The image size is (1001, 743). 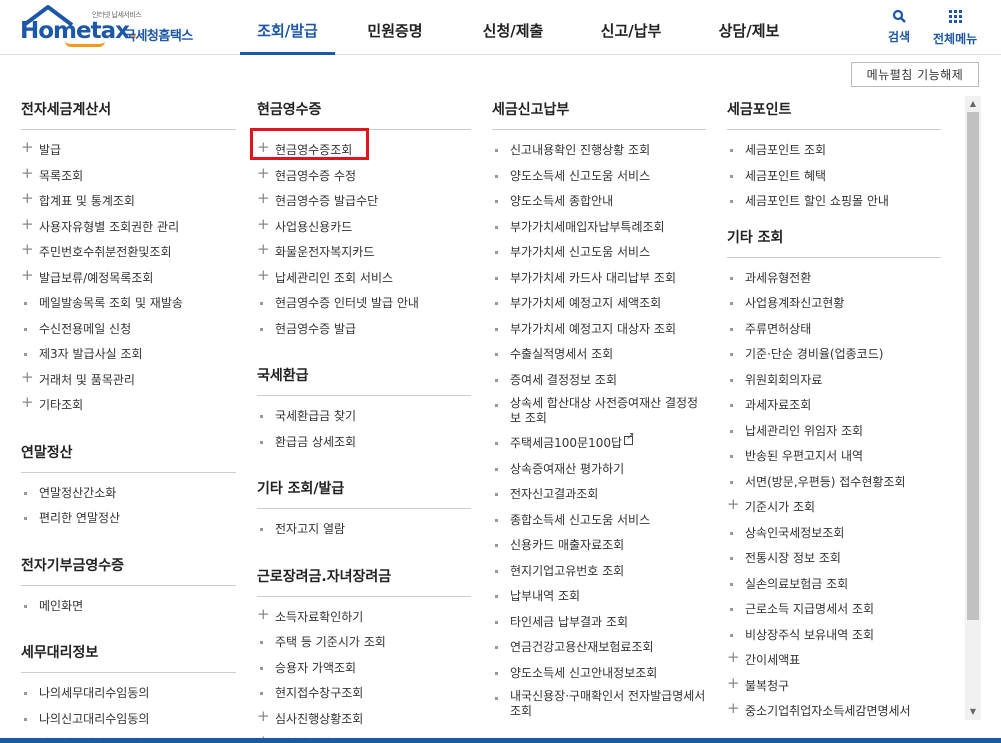 I want to click on menu-item: 부가가치세 카드사 대리납부 조회, so click(x=599, y=279).